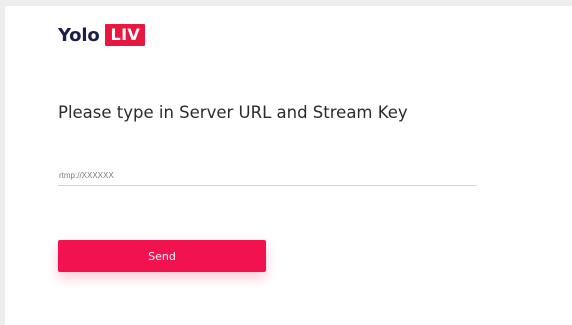 The width and height of the screenshot is (572, 325). What do you see at coordinates (162, 256) in the screenshot?
I see `send-button: Send` at bounding box center [162, 256].